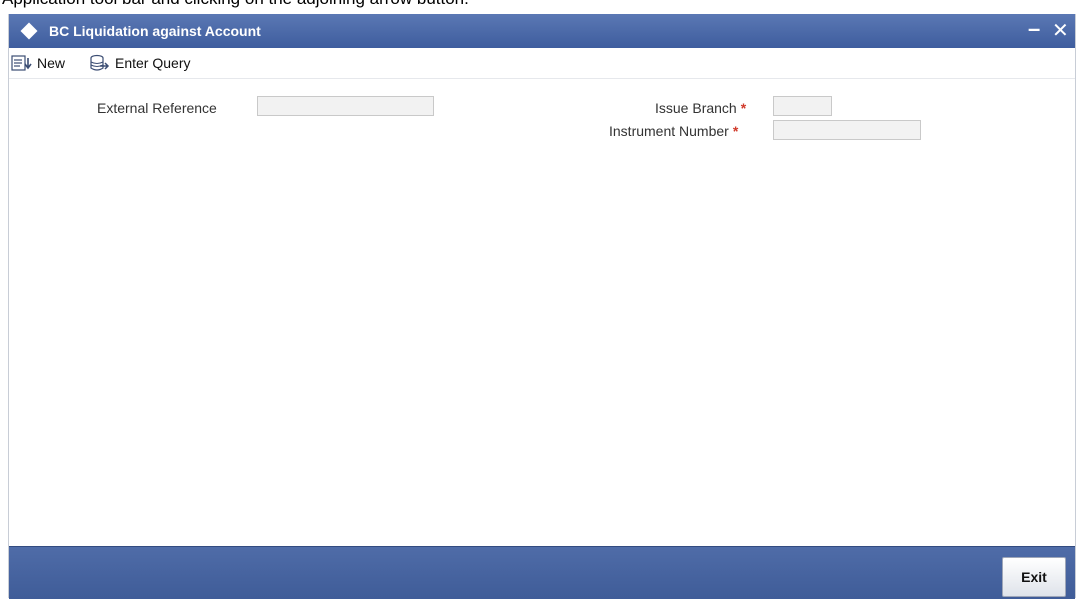 This screenshot has height=599, width=1076. I want to click on toolbar-divider, so click(542, 78).